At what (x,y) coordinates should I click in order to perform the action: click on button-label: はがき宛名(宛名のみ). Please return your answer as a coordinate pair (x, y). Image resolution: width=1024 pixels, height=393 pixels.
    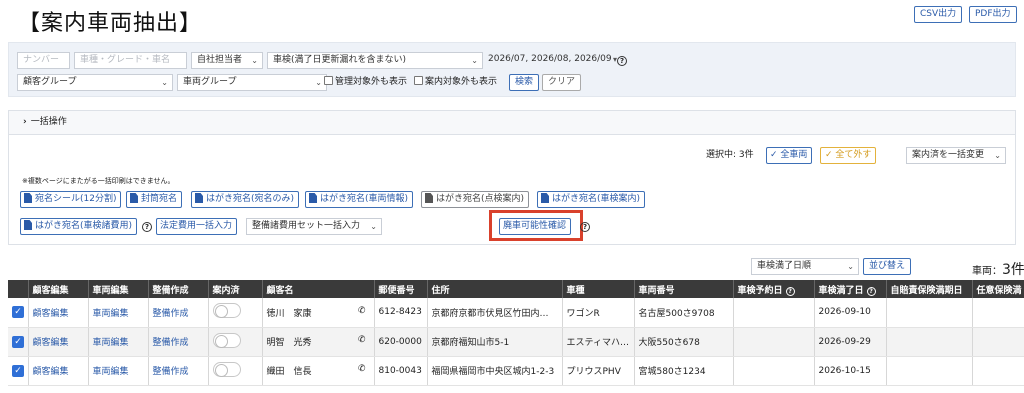
    Looking at the image, I should click on (250, 199).